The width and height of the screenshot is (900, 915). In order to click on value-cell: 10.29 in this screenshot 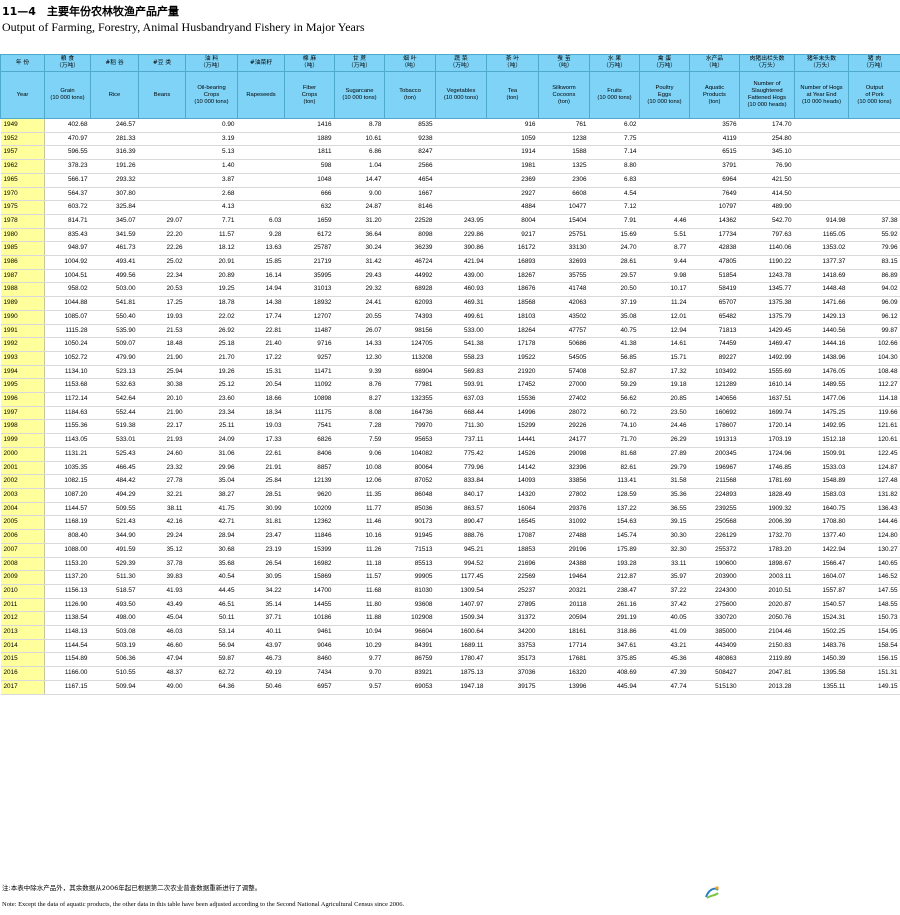, I will do `click(359, 646)`.